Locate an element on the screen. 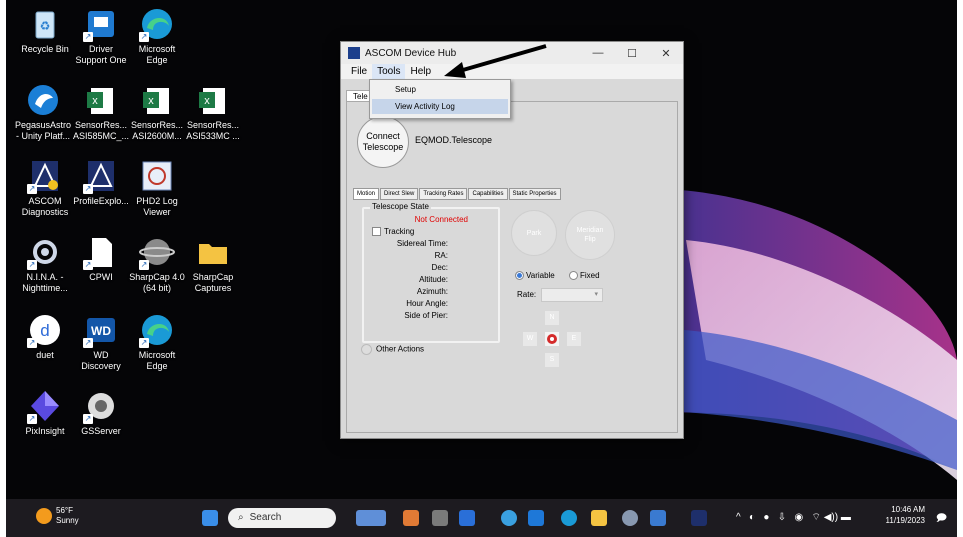  subtab-capabilities: Capabilities is located at coordinates (488, 194).